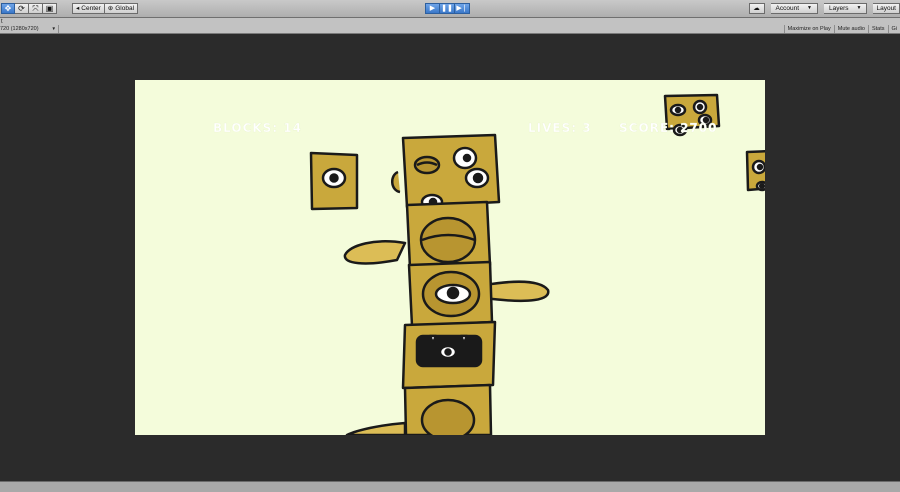 The height and width of the screenshot is (492, 900). What do you see at coordinates (450, 486) in the screenshot?
I see `status-bar` at bounding box center [450, 486].